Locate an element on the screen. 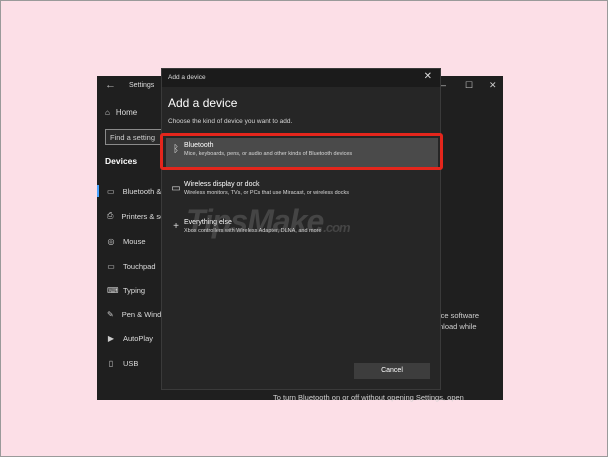 This screenshot has height=457, width=608. bluetooth-icon: ᛒ is located at coordinates (176, 149).